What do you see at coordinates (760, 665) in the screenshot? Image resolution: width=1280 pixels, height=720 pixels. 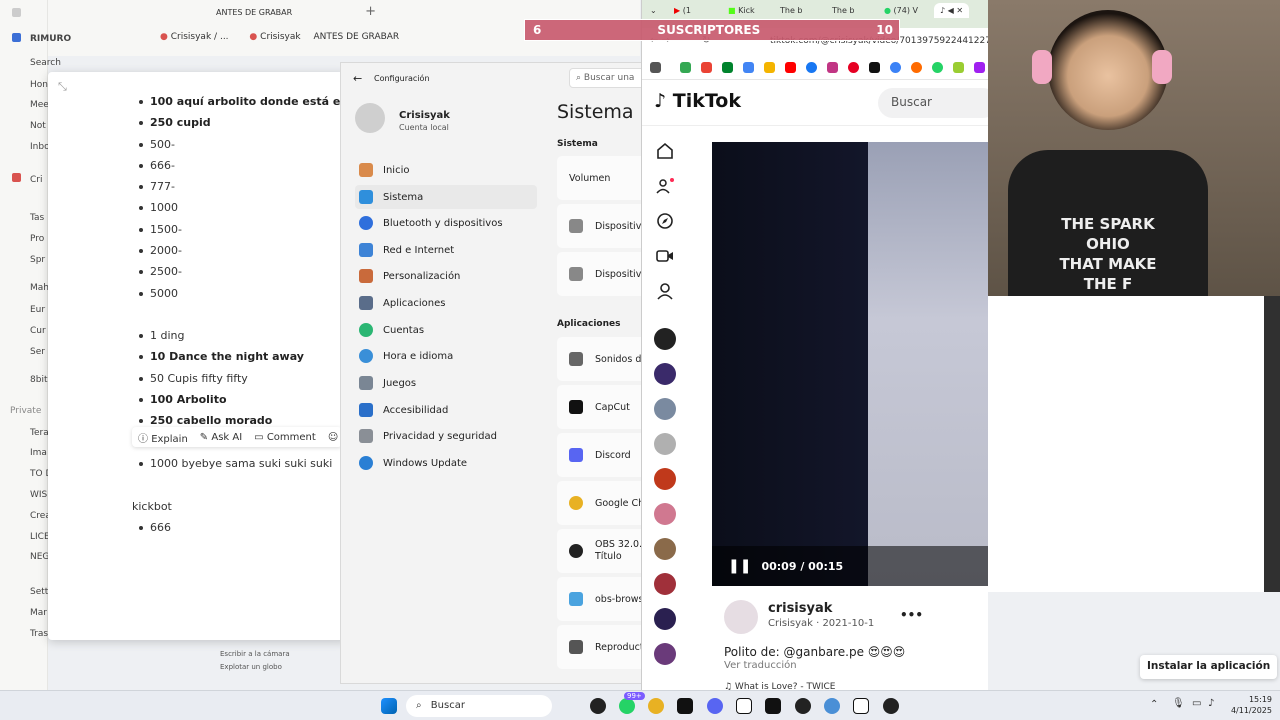 I see `translate-link: Ver traducción` at bounding box center [760, 665].